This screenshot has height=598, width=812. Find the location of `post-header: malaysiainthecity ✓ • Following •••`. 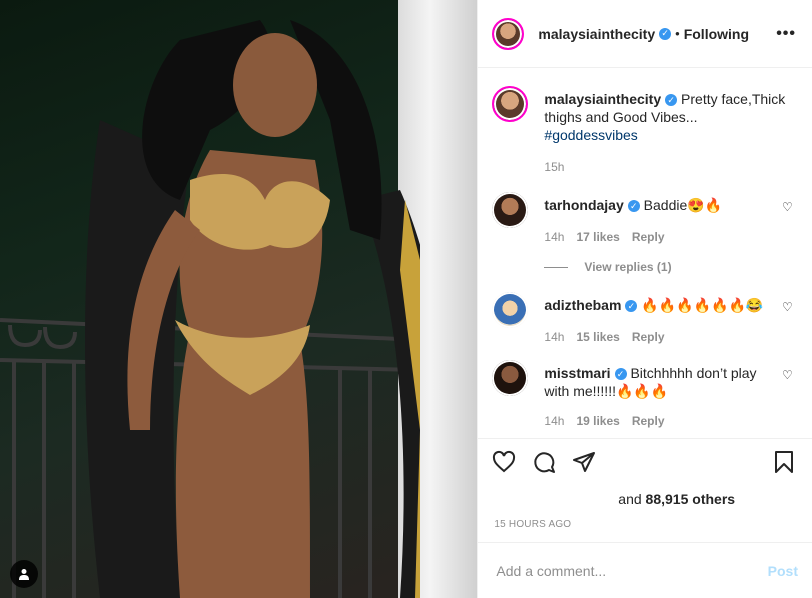

post-header: malaysiainthecity ✓ • Following ••• is located at coordinates (645, 34).